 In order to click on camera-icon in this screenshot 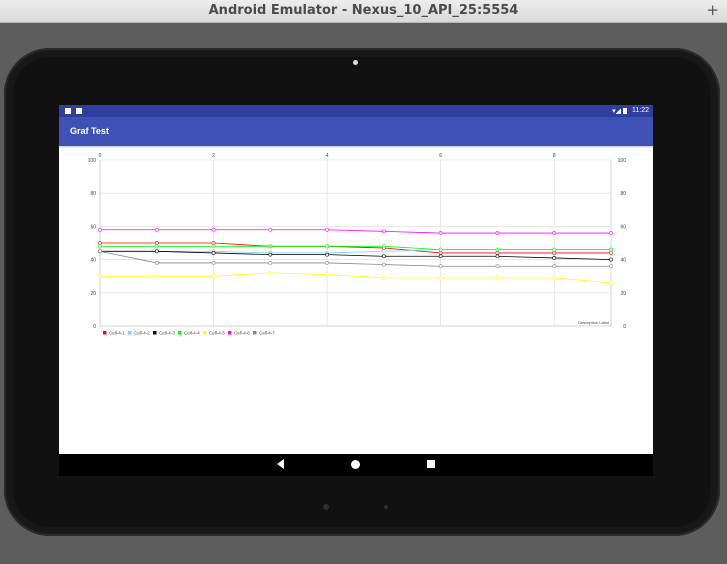, I will do `click(355, 62)`.